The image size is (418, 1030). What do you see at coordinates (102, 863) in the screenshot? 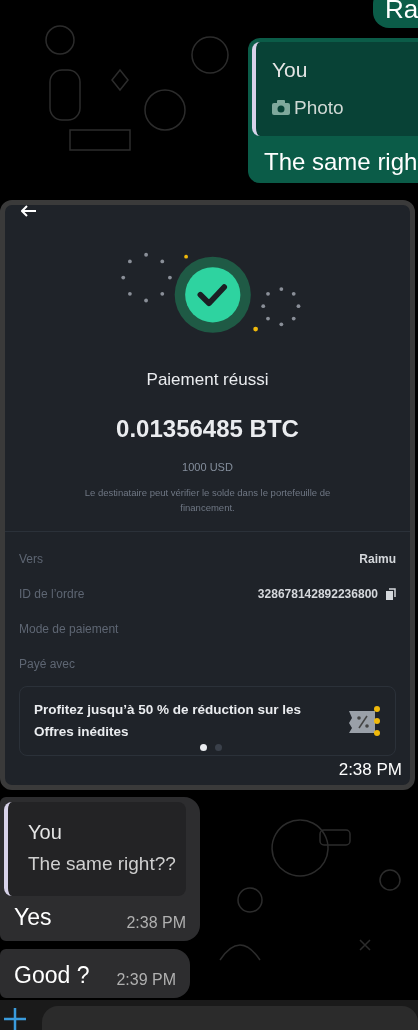
I see `quote-text: The same right??` at bounding box center [102, 863].